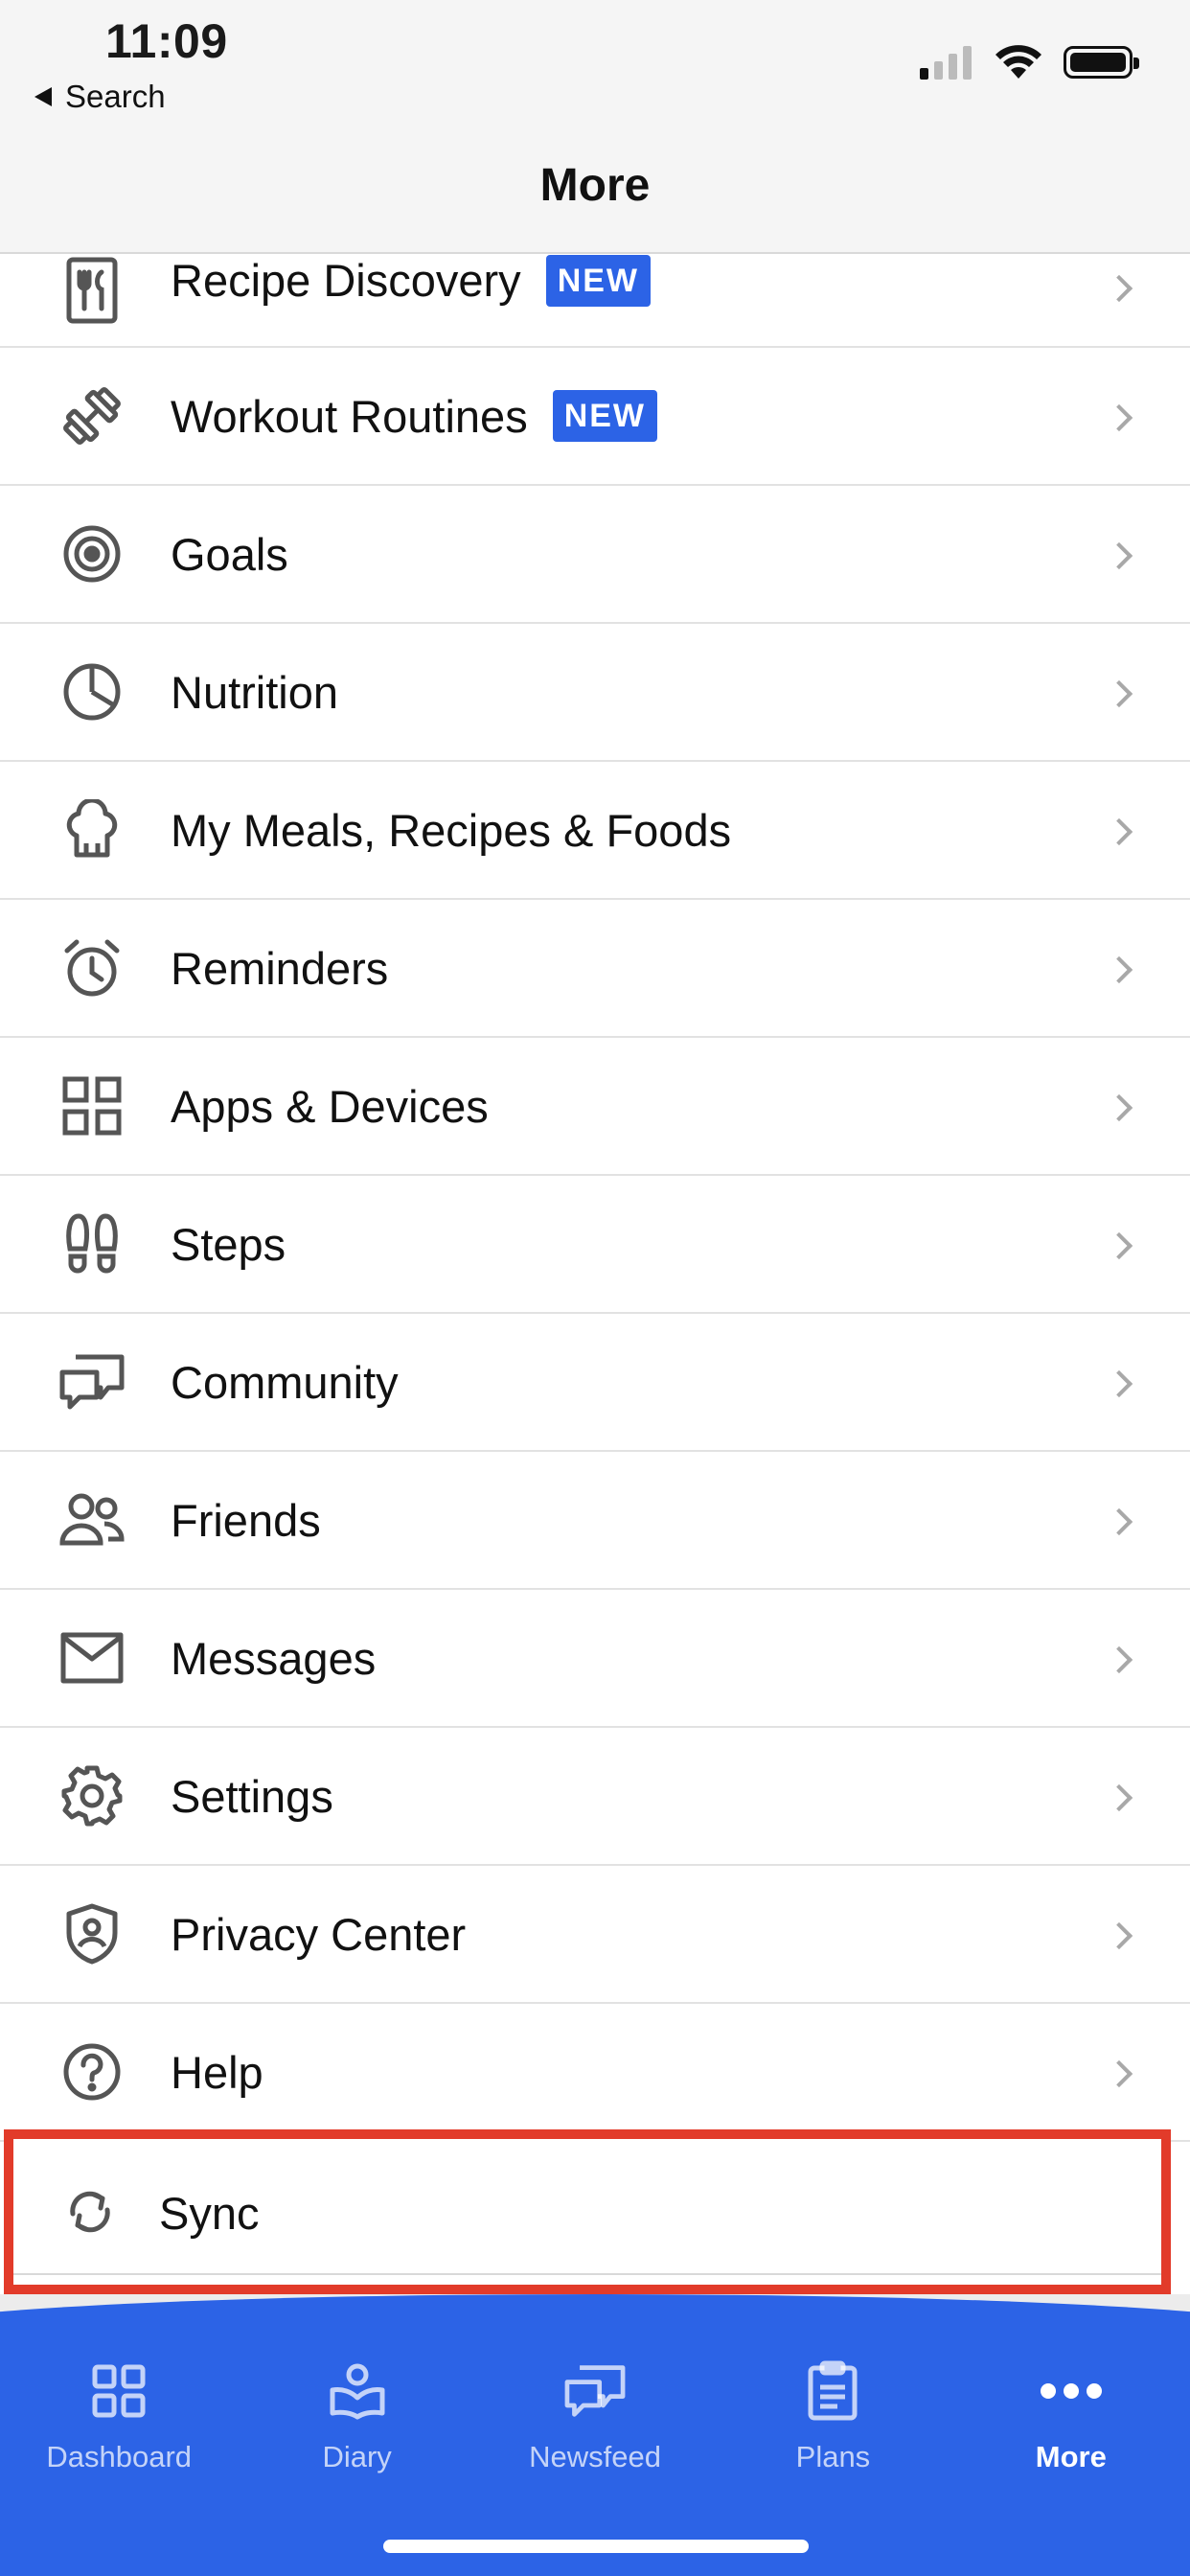 This screenshot has width=1190, height=2576. Describe the element at coordinates (1071, 2433) in the screenshot. I see `tab-more: More` at that location.